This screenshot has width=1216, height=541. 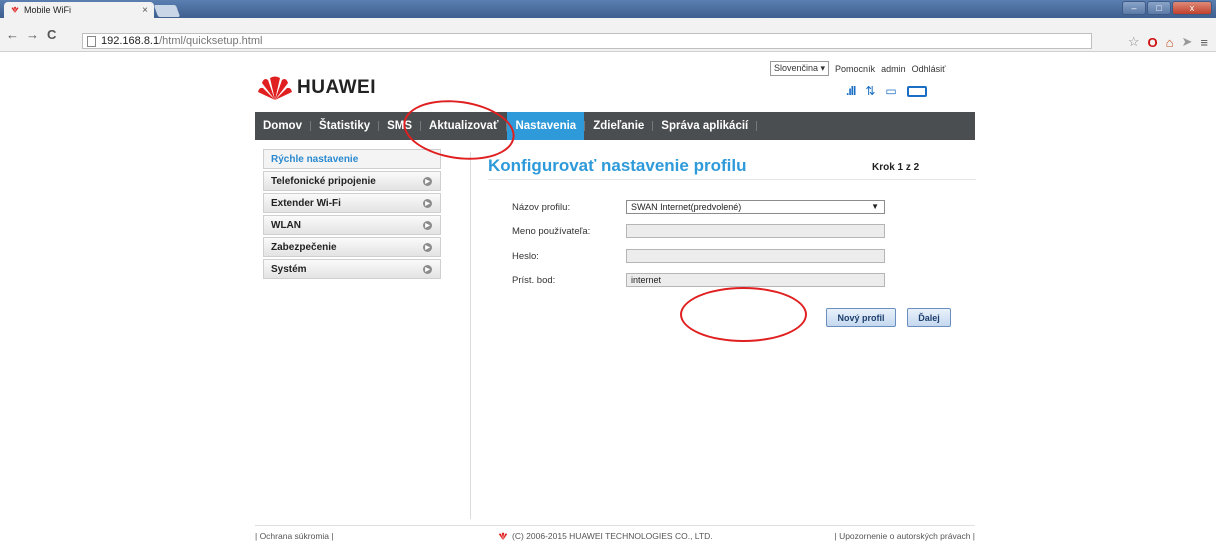 I want to click on menu-separator, so click(x=757, y=126).